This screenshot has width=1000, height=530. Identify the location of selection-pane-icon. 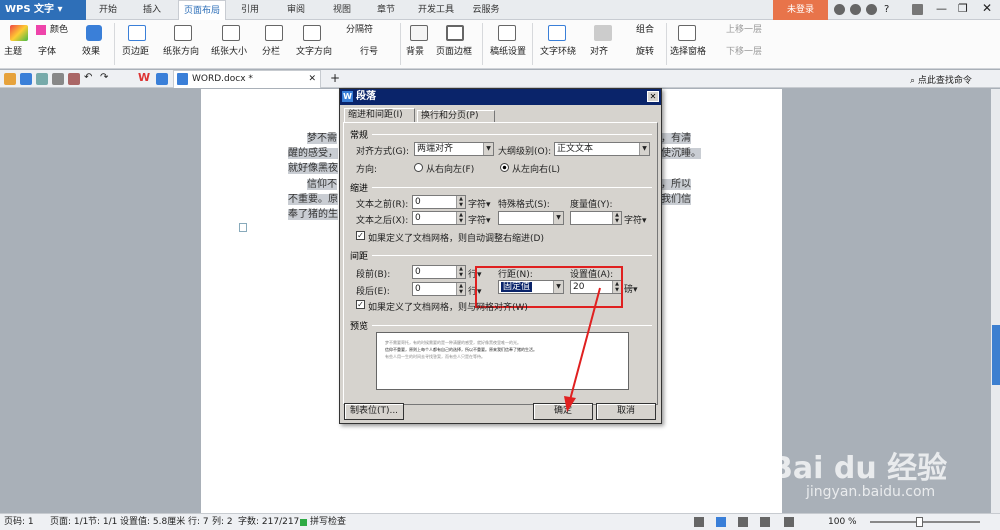
(687, 33).